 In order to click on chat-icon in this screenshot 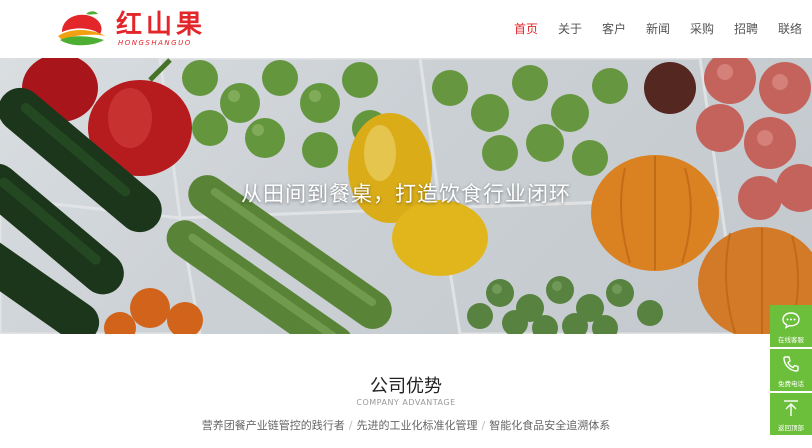, I will do `click(791, 320)`.